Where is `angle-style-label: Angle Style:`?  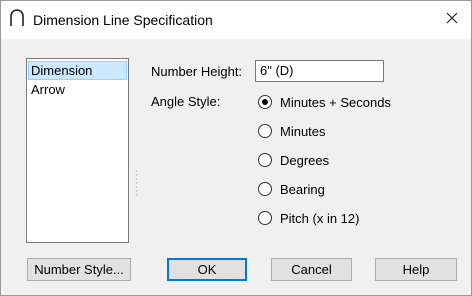 angle-style-label: Angle Style: is located at coordinates (186, 101).